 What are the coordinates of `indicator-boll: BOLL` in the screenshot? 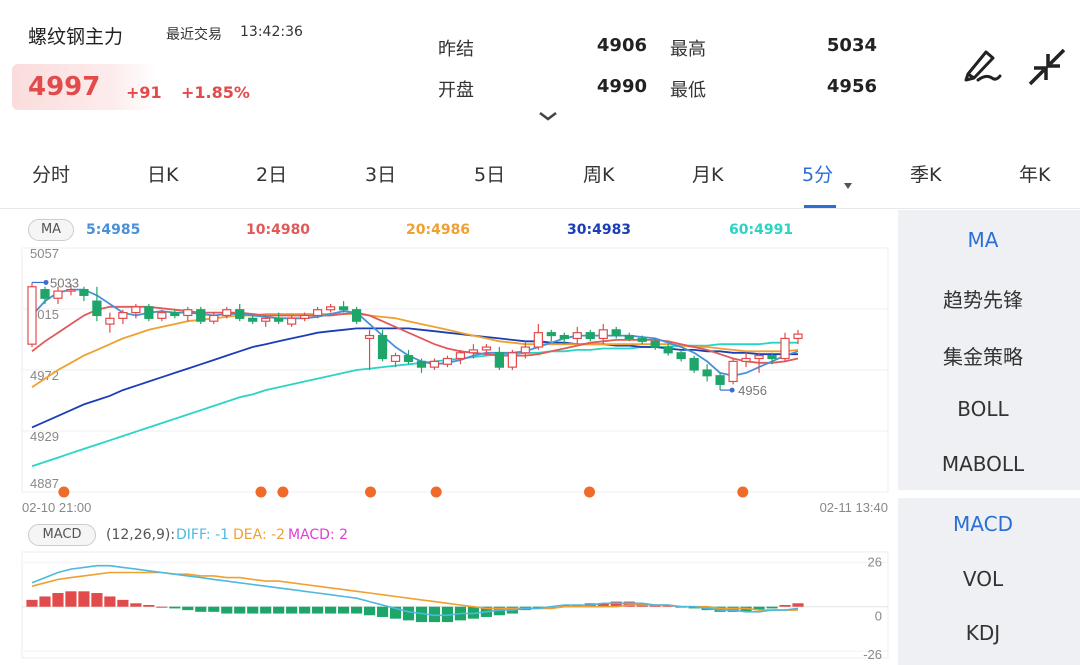 It's located at (983, 409).